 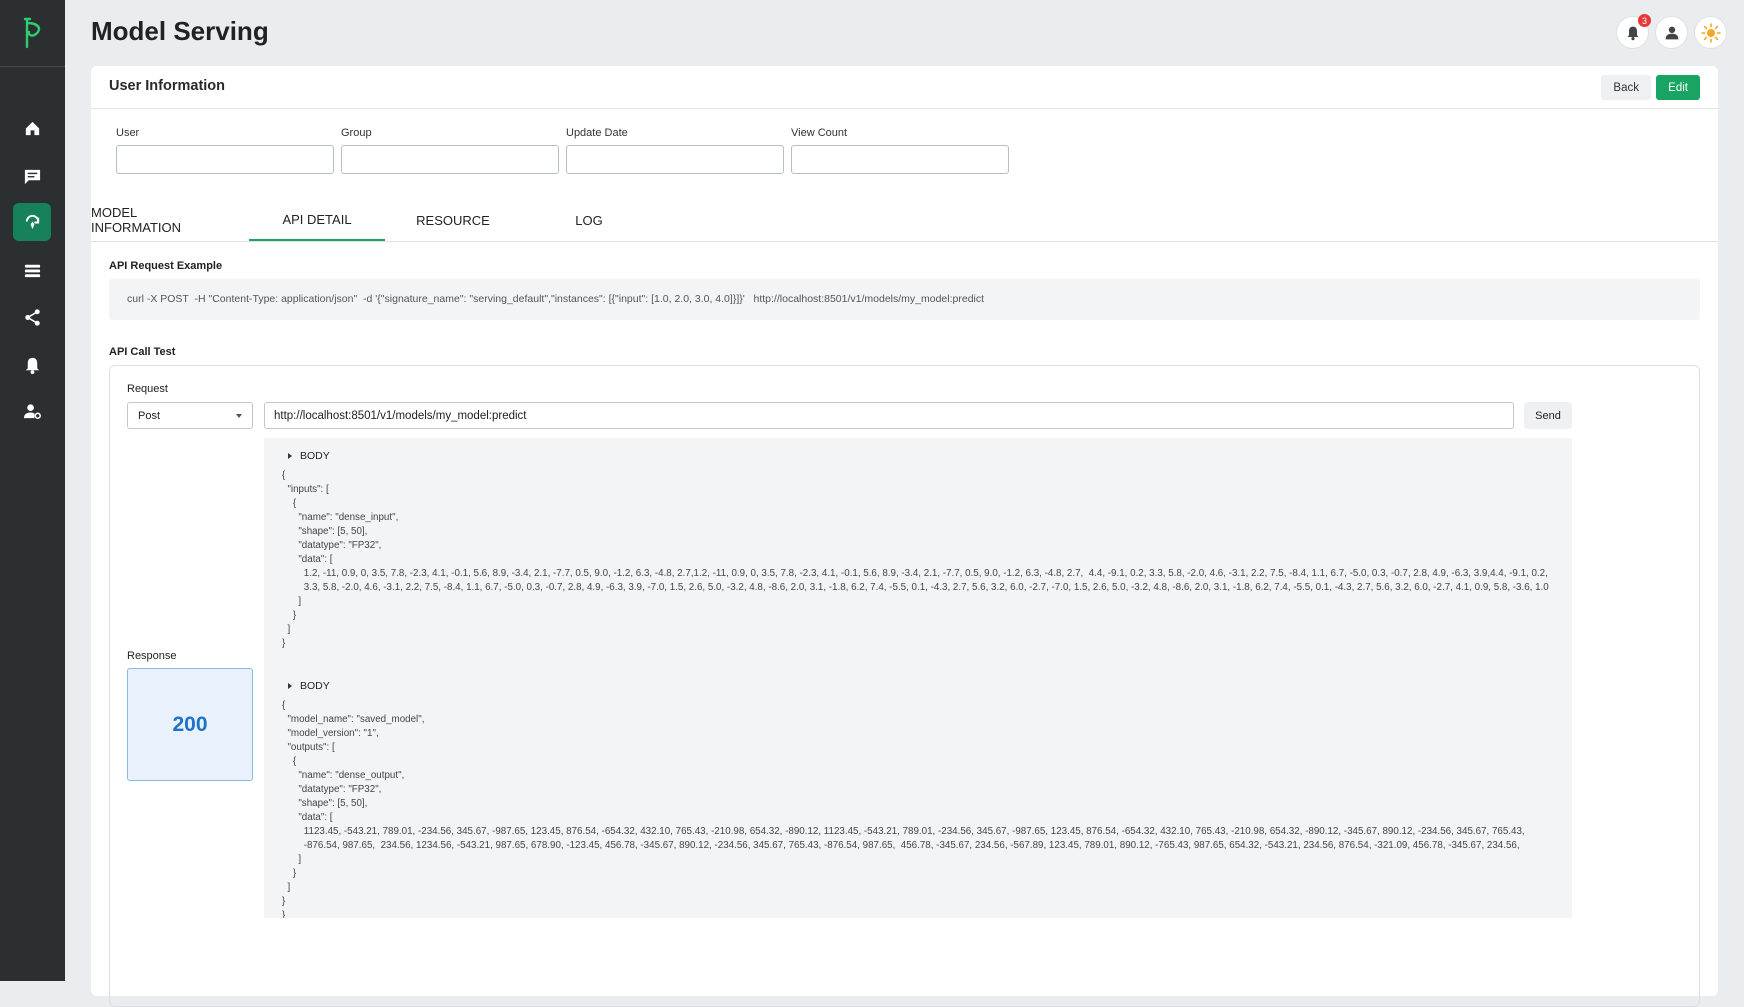 What do you see at coordinates (239, 416) in the screenshot?
I see `caret-down-icon` at bounding box center [239, 416].